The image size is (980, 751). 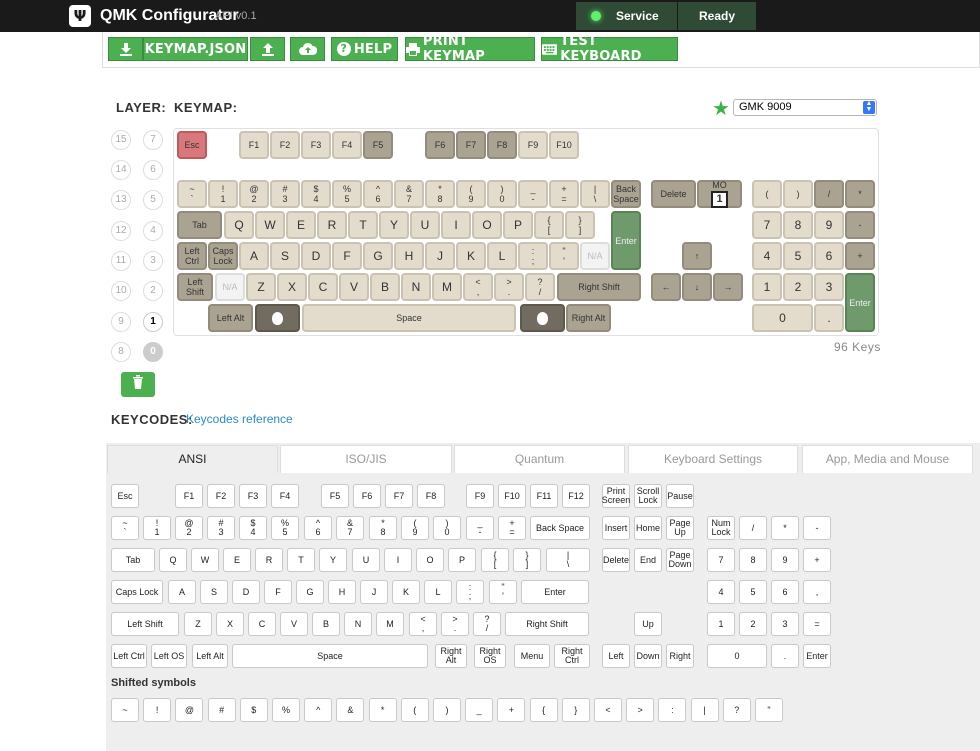 I want to click on keycode-key: <,, so click(x=423, y=624).